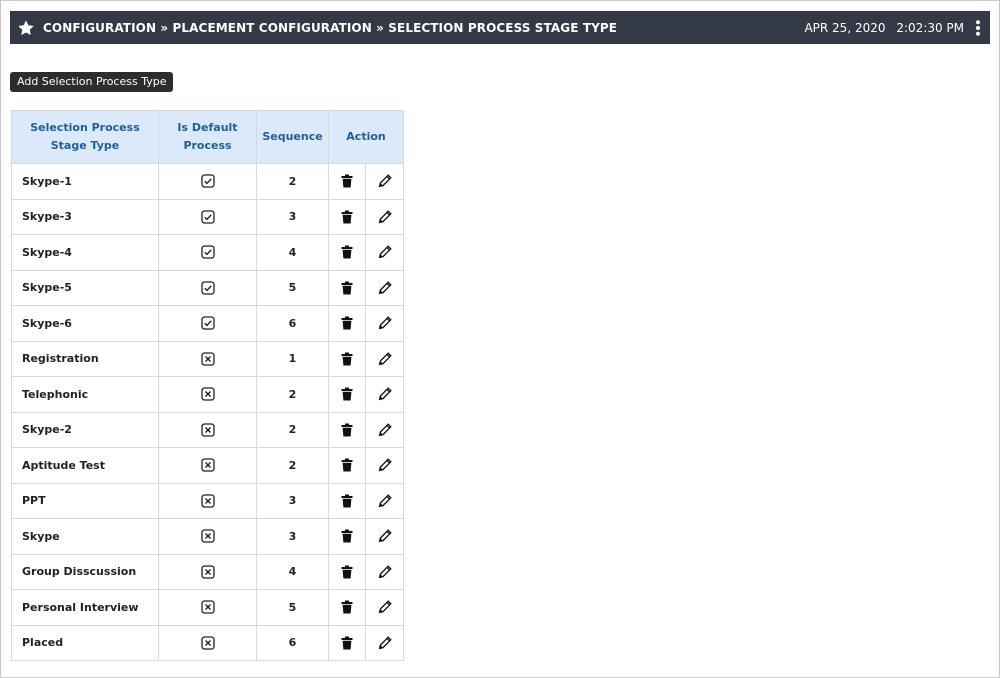 This screenshot has width=1000, height=678. What do you see at coordinates (85, 643) in the screenshot?
I see `stage-type-cell: Placed` at bounding box center [85, 643].